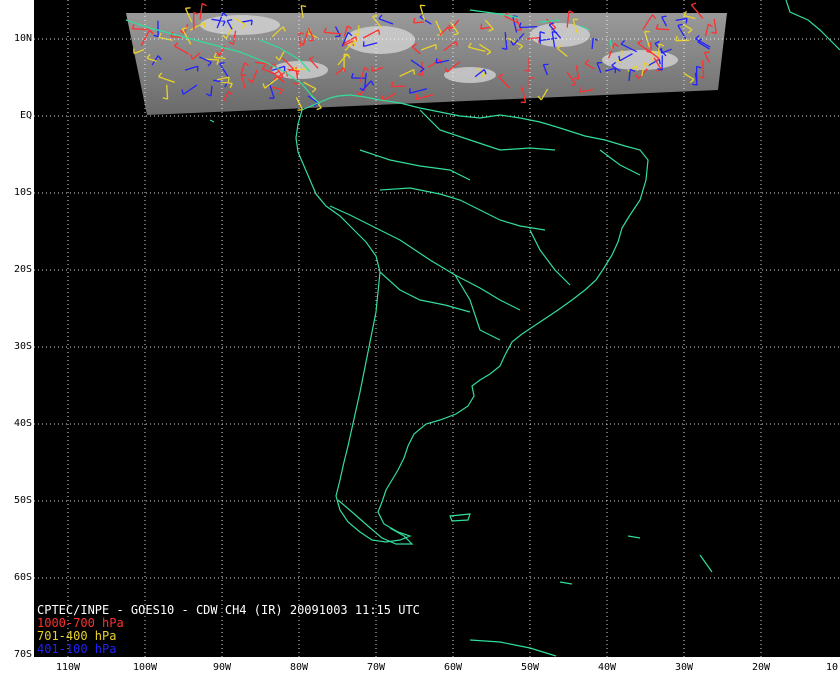 This screenshot has width=840, height=680. Describe the element at coordinates (145, 667) in the screenshot. I see `lon-label-100w: 100W` at that location.